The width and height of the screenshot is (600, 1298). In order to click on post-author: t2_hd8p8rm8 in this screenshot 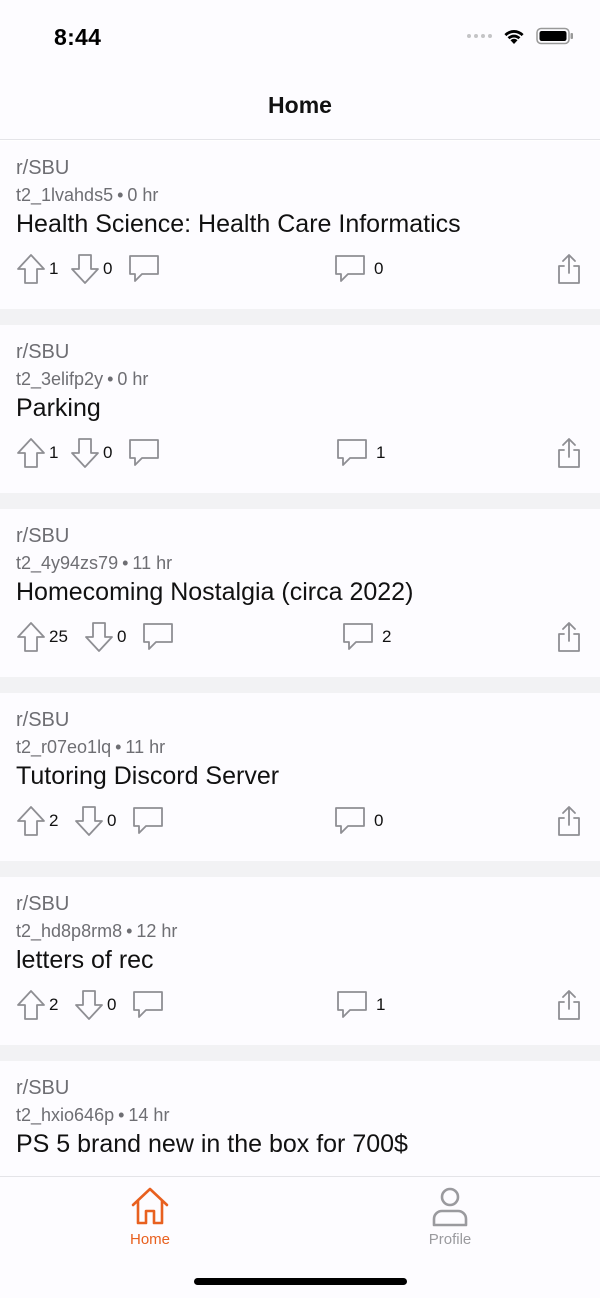, I will do `click(69, 931)`.